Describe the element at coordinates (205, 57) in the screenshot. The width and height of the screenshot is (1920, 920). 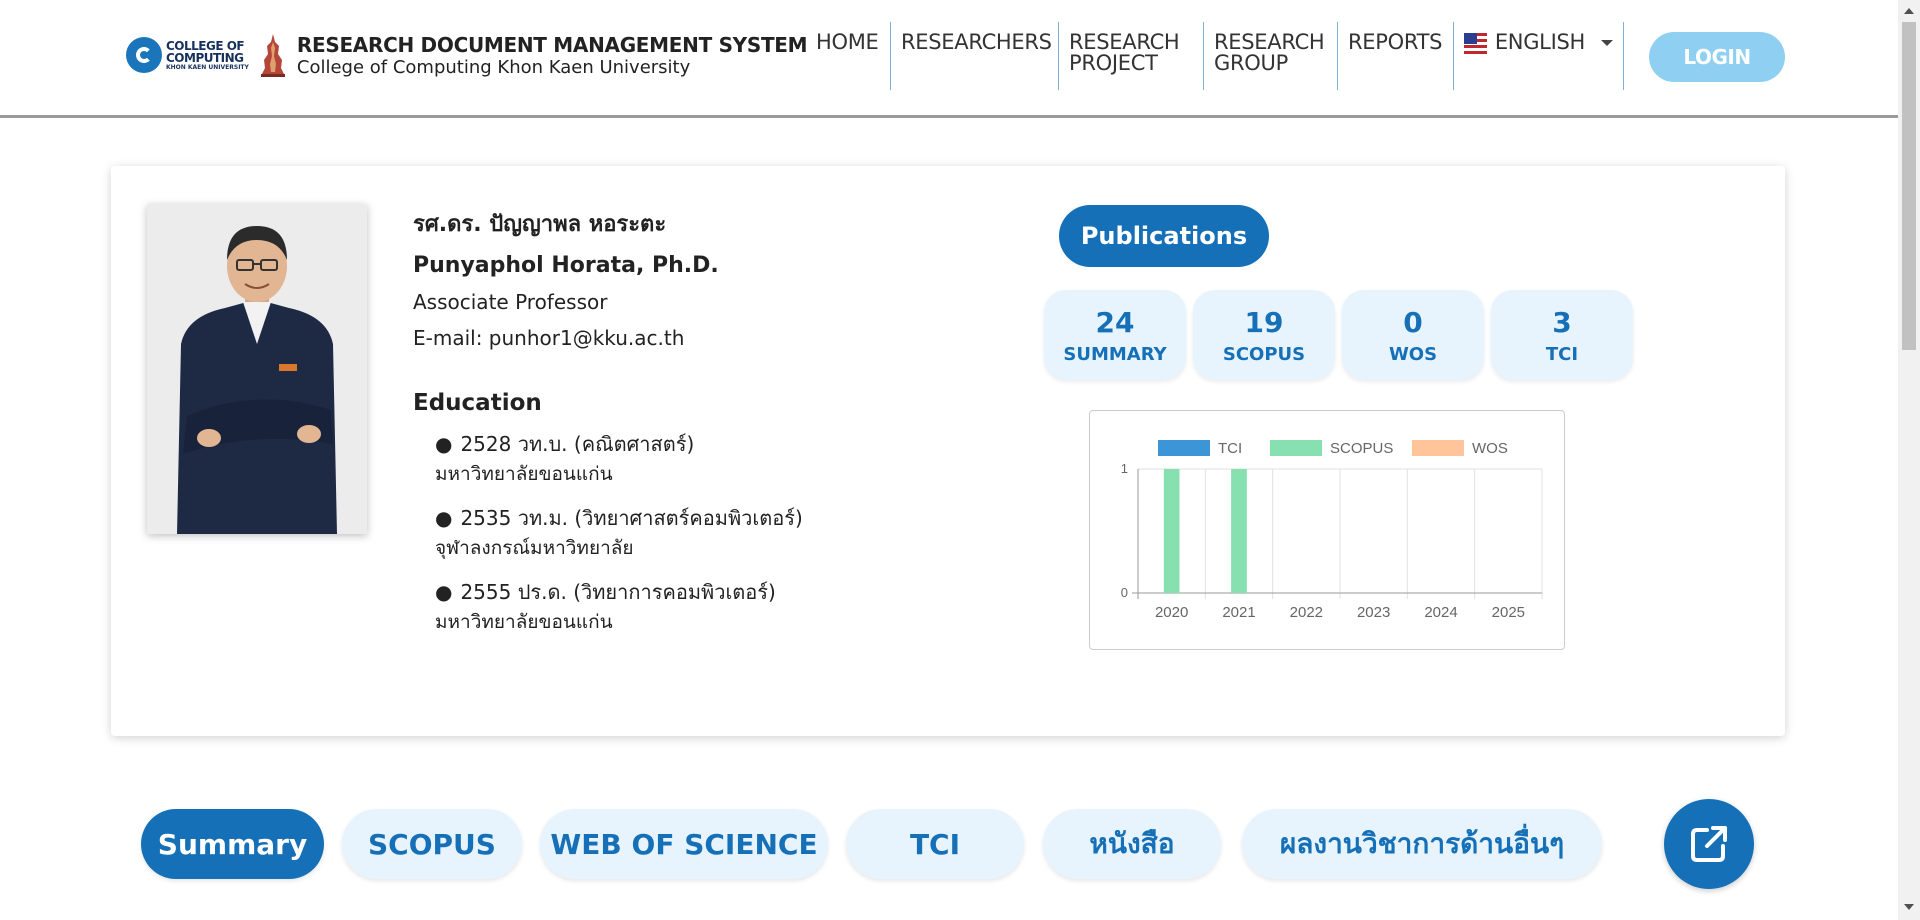
I see `logo-text-line2: COMPUTING` at that location.